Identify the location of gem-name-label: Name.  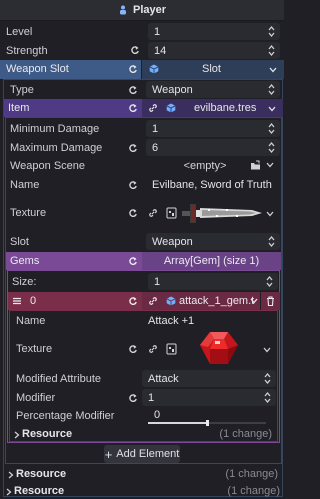
(31, 320).